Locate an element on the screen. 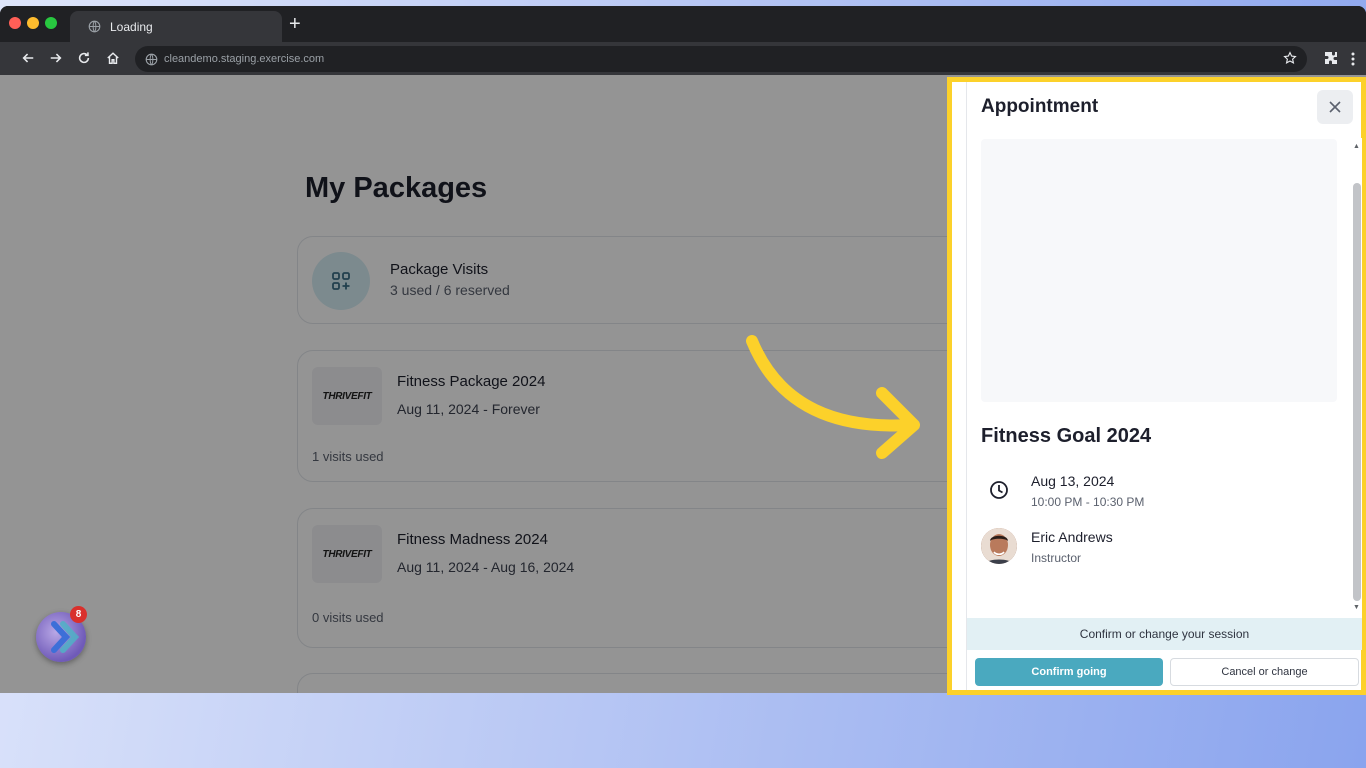  class-title: Fitness Goal 2024 is located at coordinates (1066, 436).